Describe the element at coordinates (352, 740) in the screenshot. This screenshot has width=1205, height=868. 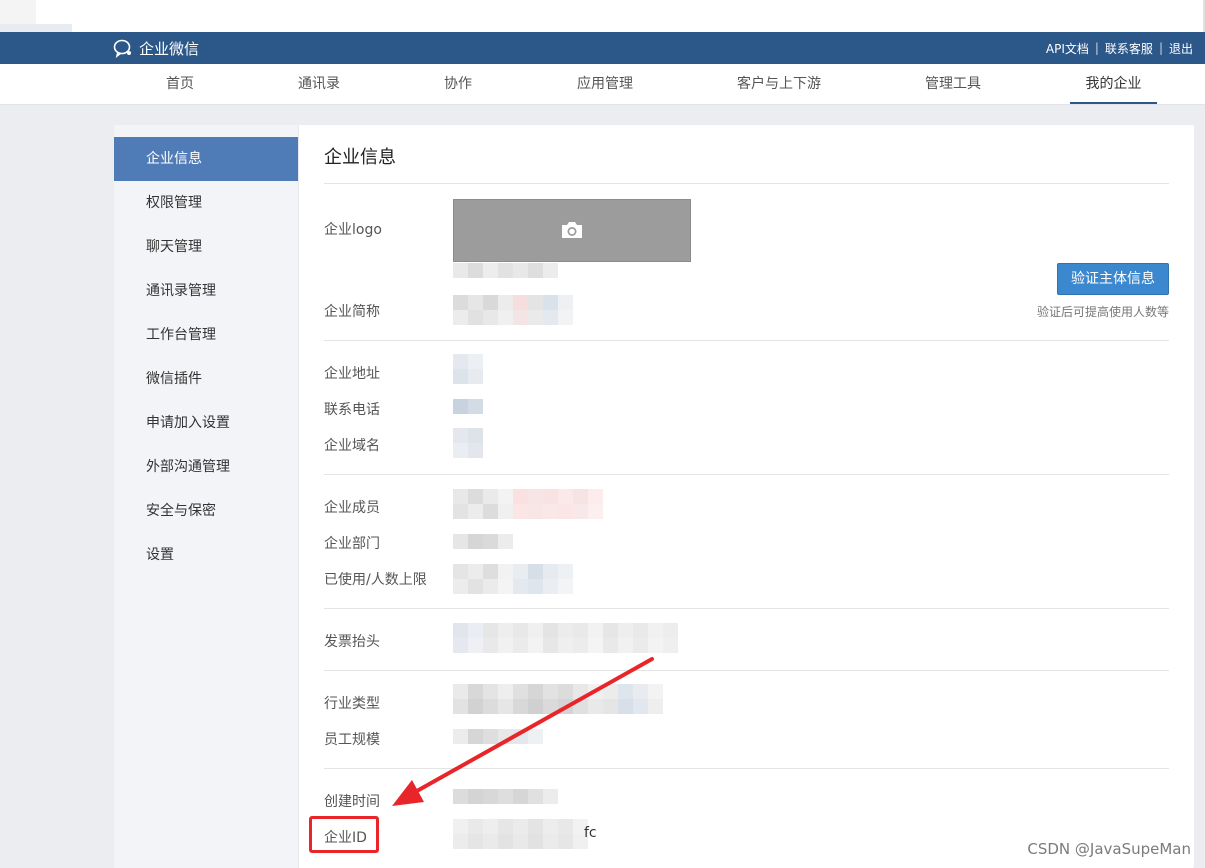
I see `label-staff-size: 员工规模` at that location.